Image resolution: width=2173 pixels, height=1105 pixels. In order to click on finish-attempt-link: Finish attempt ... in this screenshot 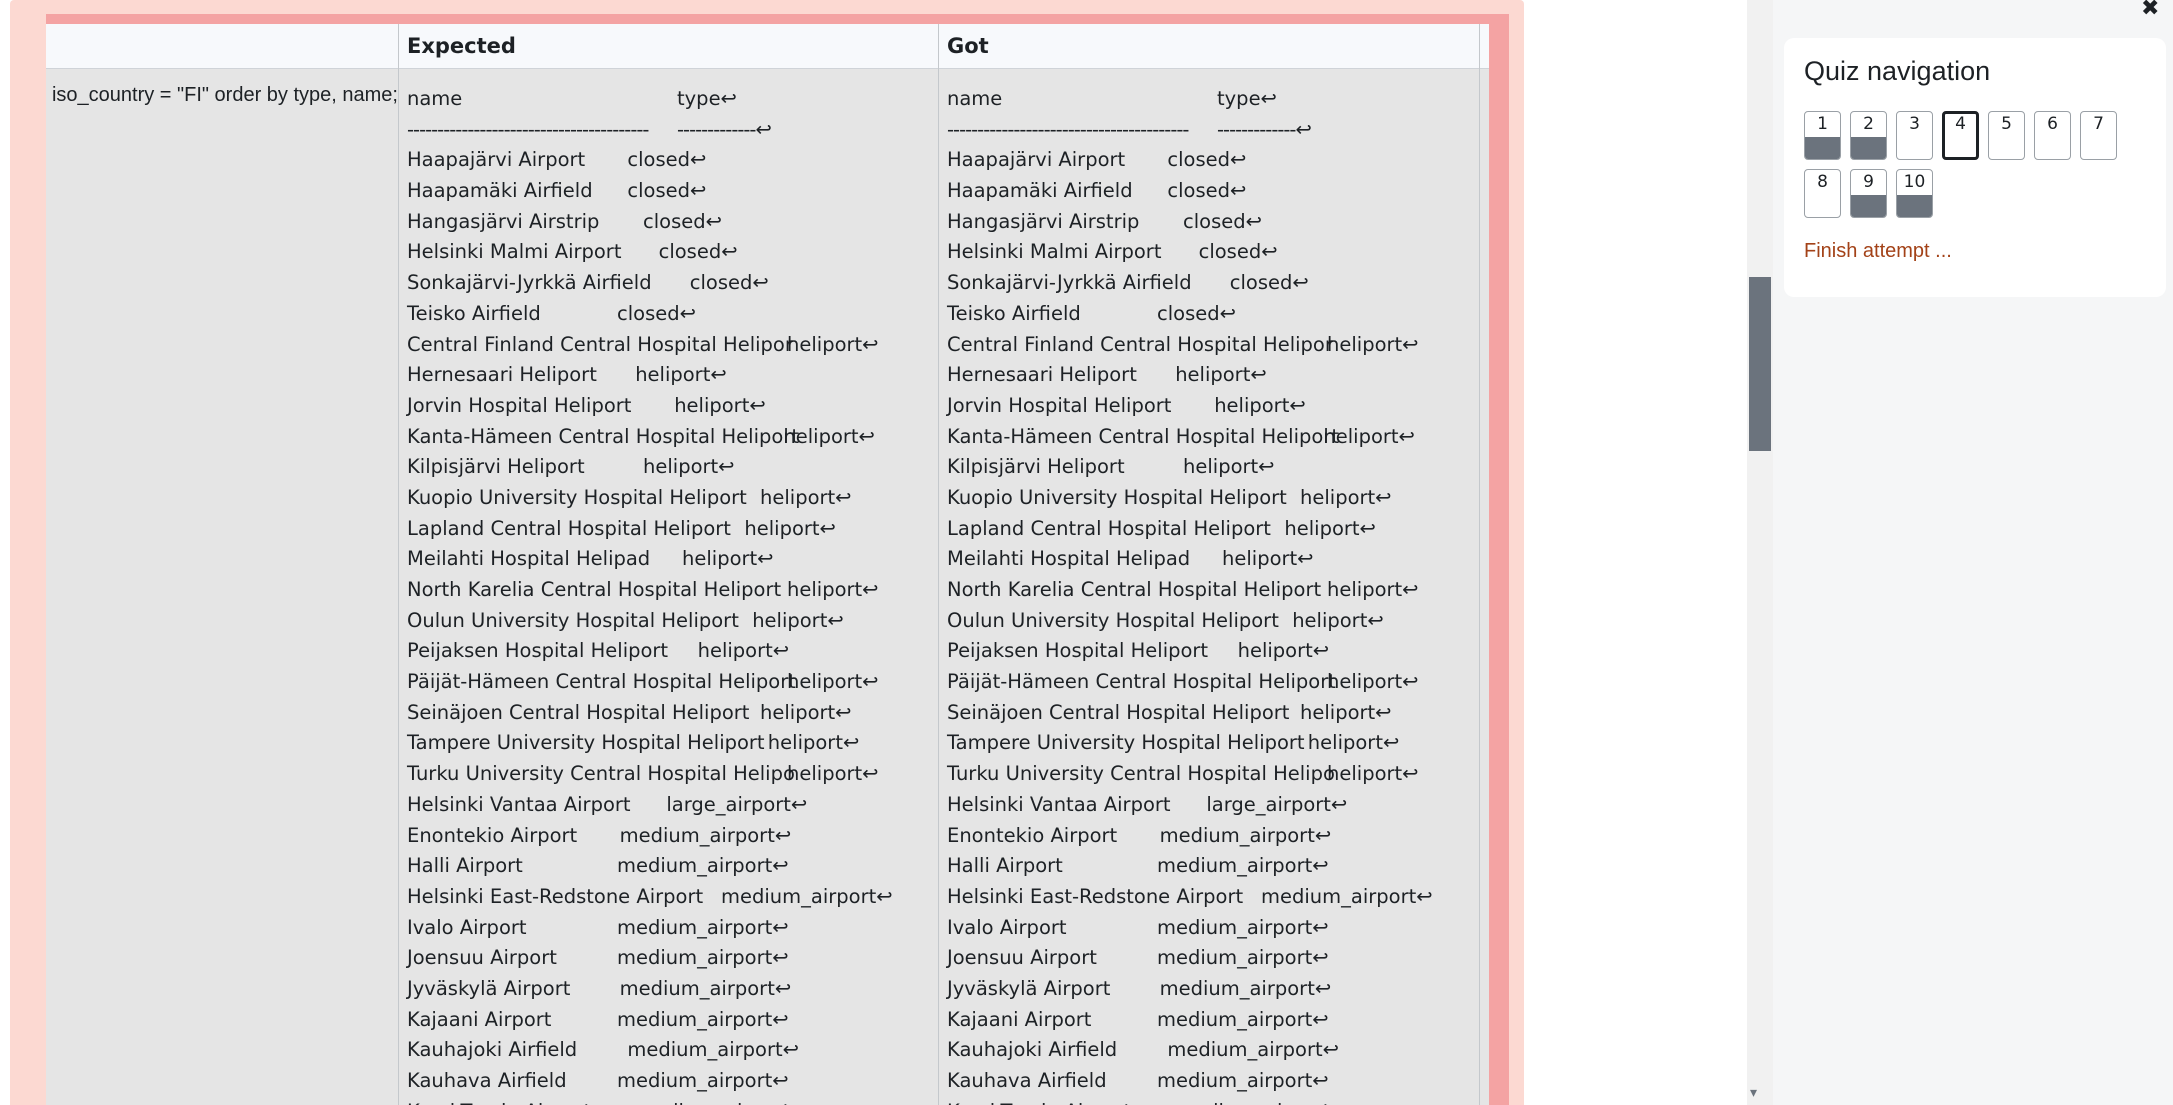, I will do `click(1878, 251)`.